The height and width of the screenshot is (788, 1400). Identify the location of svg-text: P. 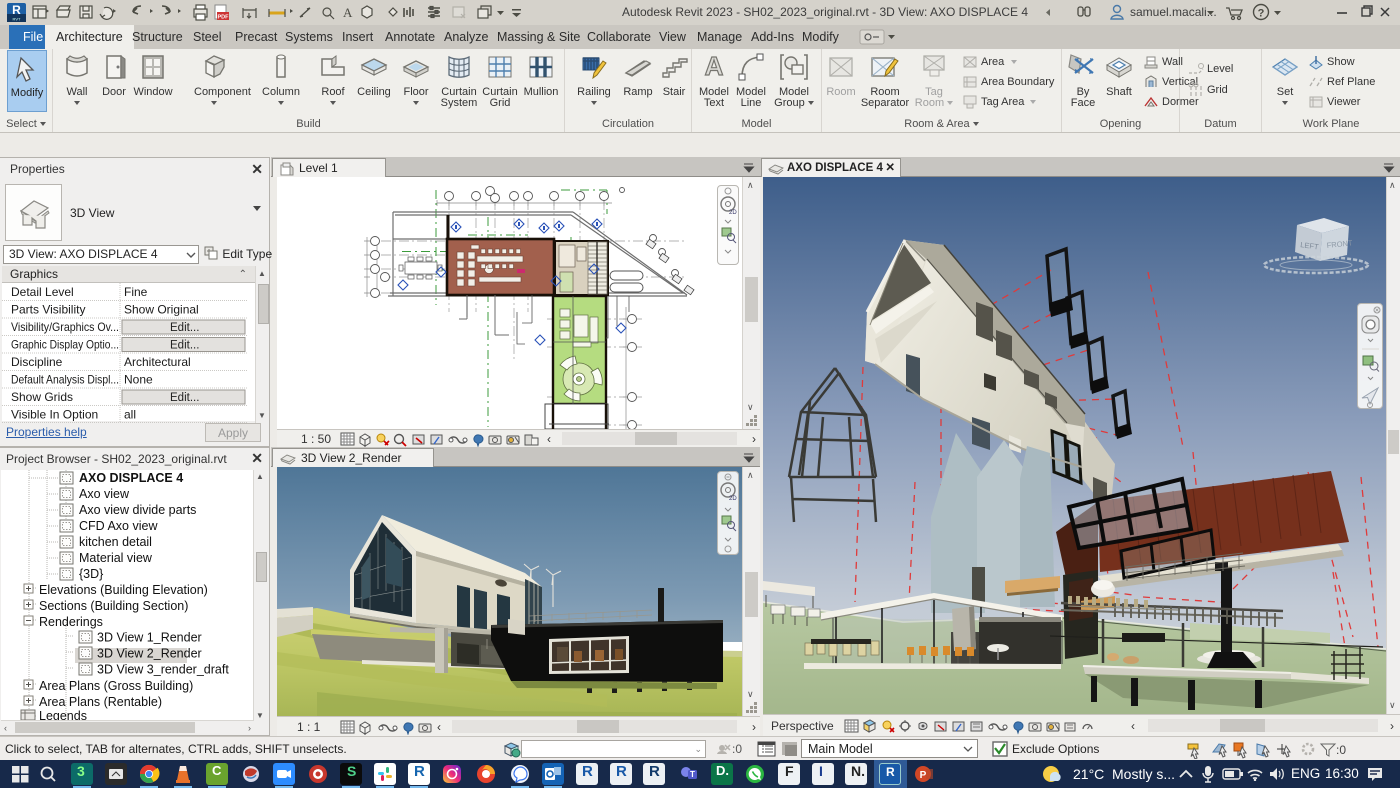
(923, 775).